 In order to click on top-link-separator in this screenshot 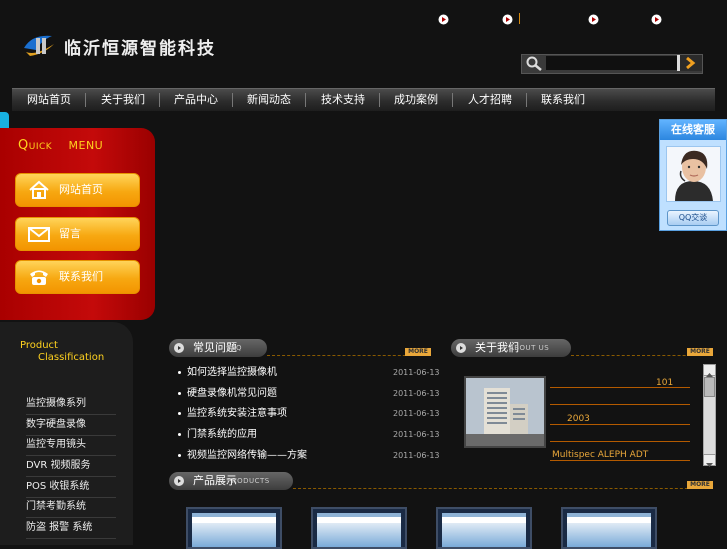, I will do `click(519, 18)`.